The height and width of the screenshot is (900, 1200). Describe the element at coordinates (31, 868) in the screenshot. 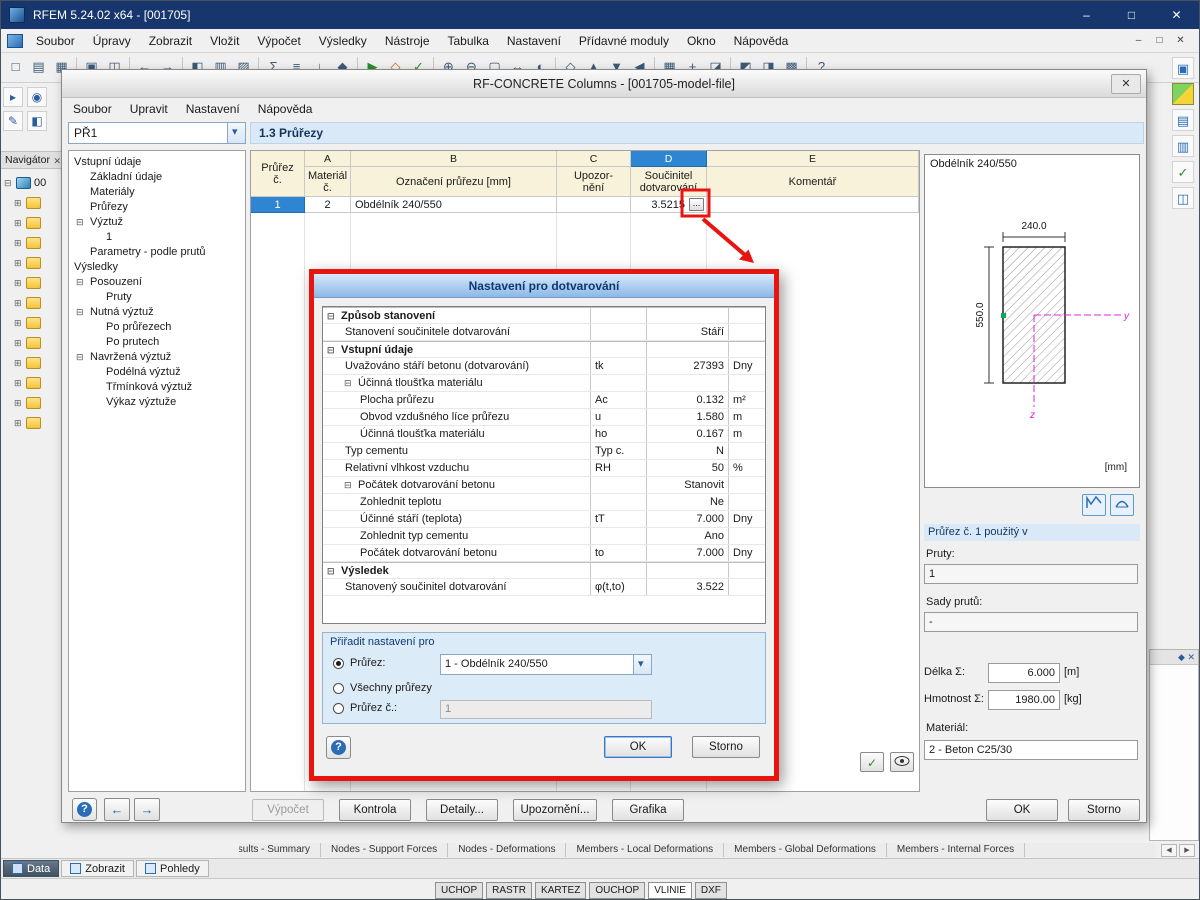

I see `bottom-tab: Data` at that location.